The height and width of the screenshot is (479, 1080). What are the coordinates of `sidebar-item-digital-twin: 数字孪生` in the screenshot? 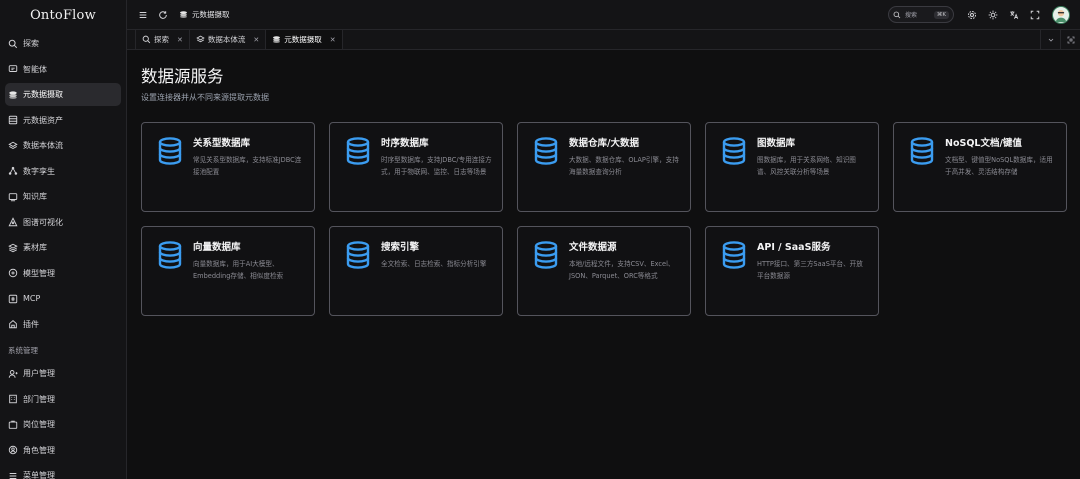 It's located at (63, 171).